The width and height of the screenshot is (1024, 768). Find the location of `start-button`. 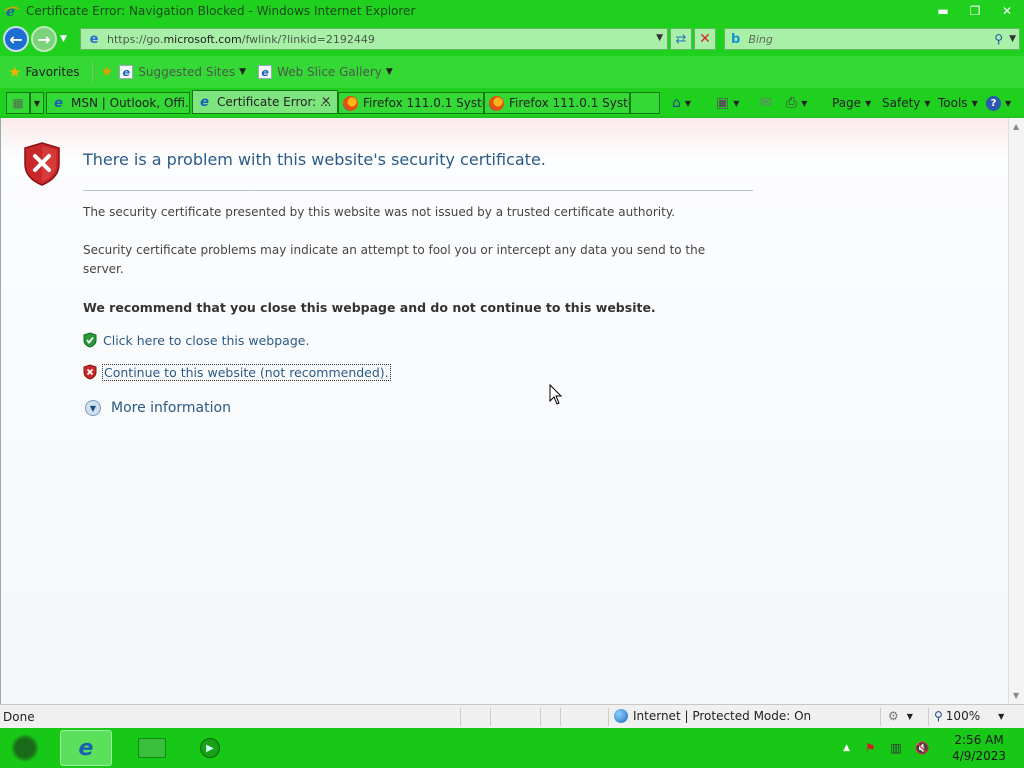

start-button is located at coordinates (25, 748).